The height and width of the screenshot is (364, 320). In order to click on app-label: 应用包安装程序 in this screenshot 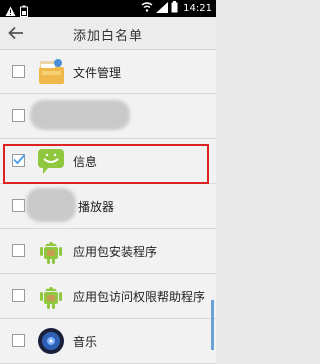, I will do `click(115, 252)`.